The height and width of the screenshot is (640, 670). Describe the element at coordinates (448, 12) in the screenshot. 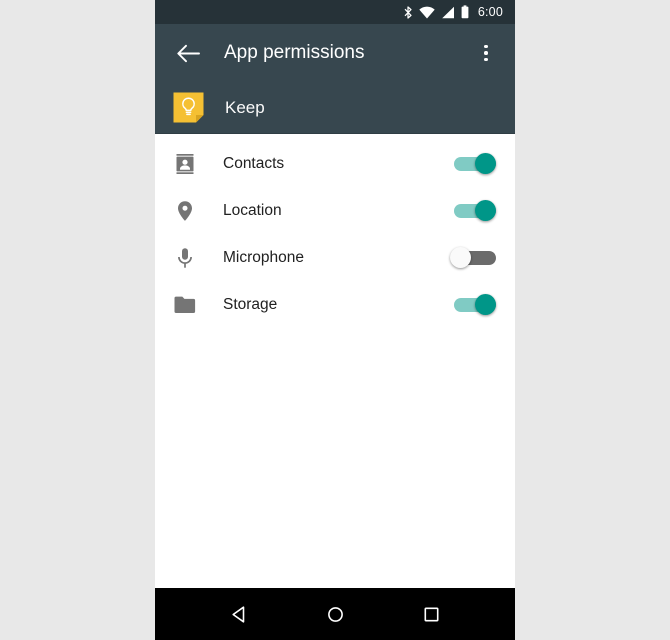

I see `cellular-signal-icon` at that location.